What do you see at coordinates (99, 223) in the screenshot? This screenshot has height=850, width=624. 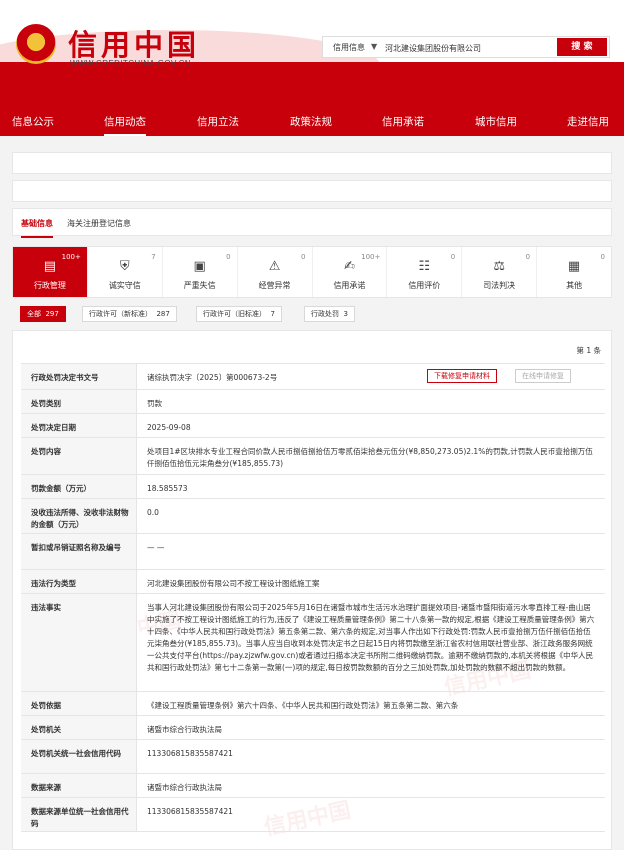 I see `tab-customs-registration: 海关注册登记信息` at bounding box center [99, 223].